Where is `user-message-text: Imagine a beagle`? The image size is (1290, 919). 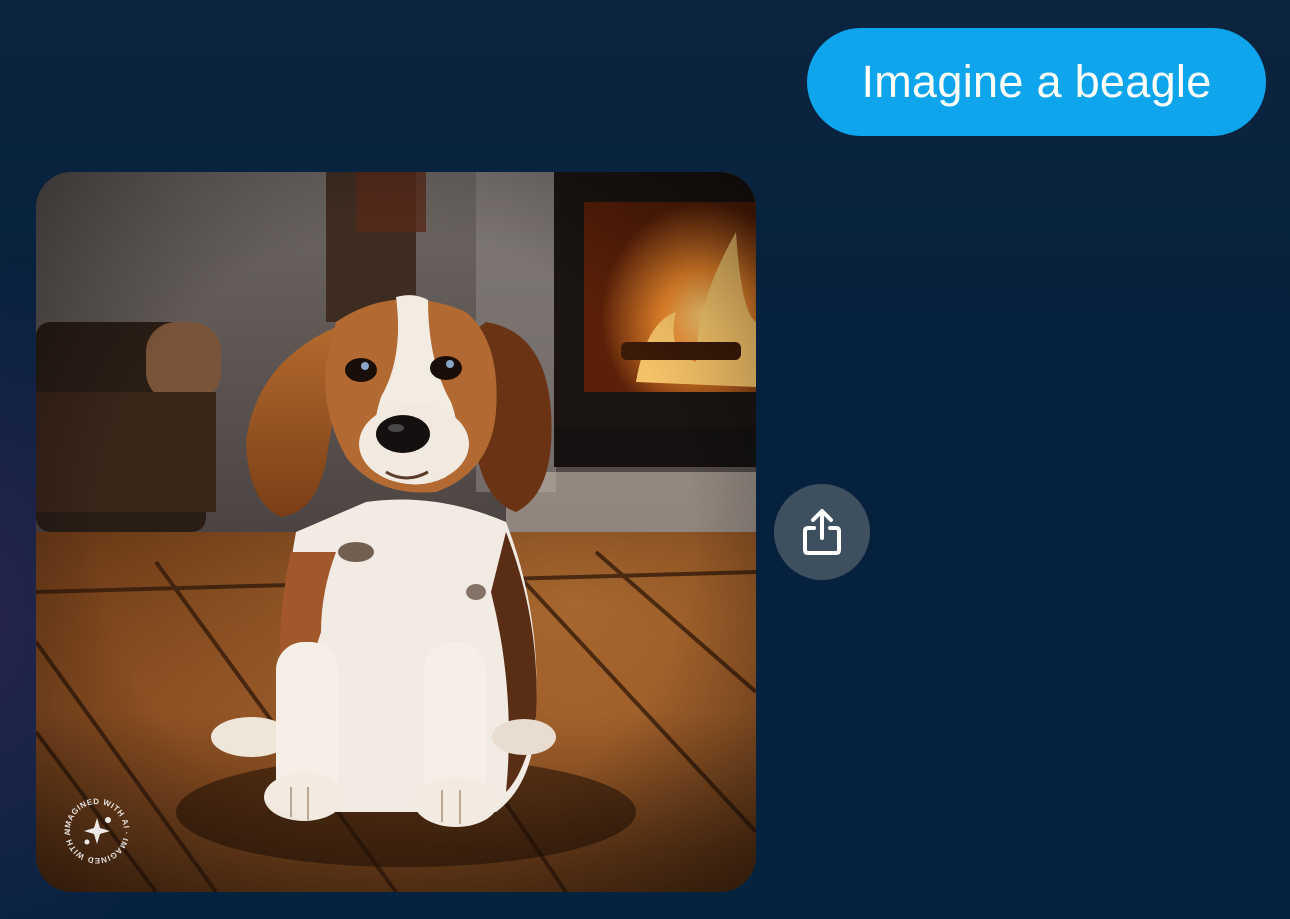
user-message-text: Imagine a beagle is located at coordinates (1036, 81).